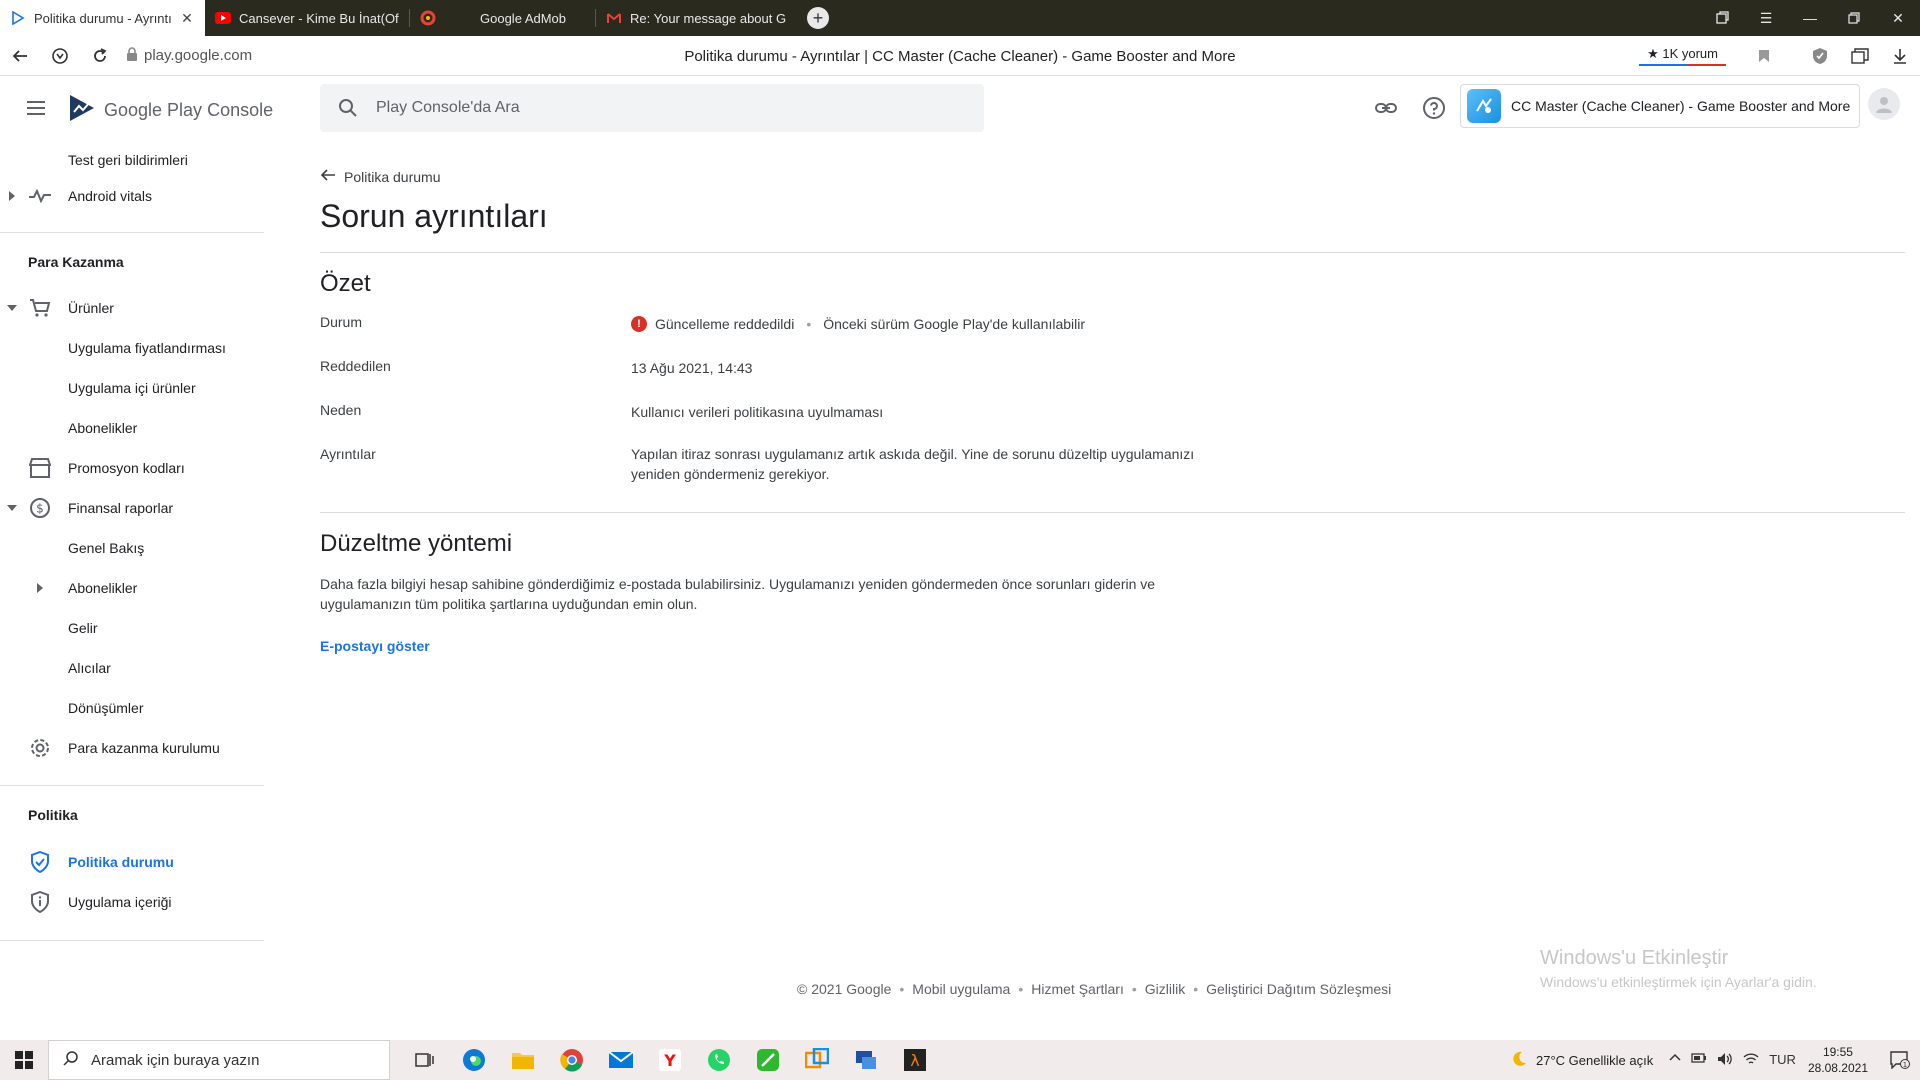 The width and height of the screenshot is (1920, 1080). I want to click on back-icon, so click(20, 56).